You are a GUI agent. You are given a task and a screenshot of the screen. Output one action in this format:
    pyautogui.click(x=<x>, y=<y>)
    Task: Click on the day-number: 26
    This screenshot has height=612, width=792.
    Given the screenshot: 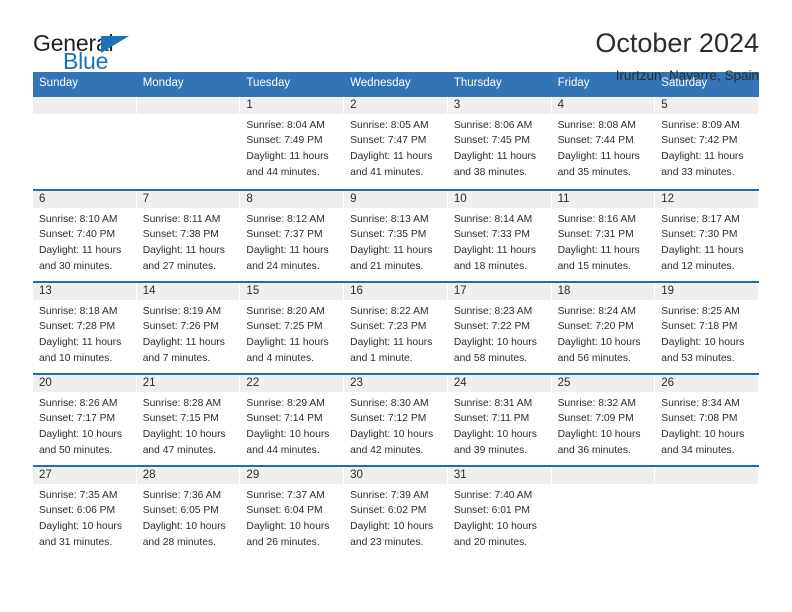 What is the action you would take?
    pyautogui.click(x=706, y=383)
    